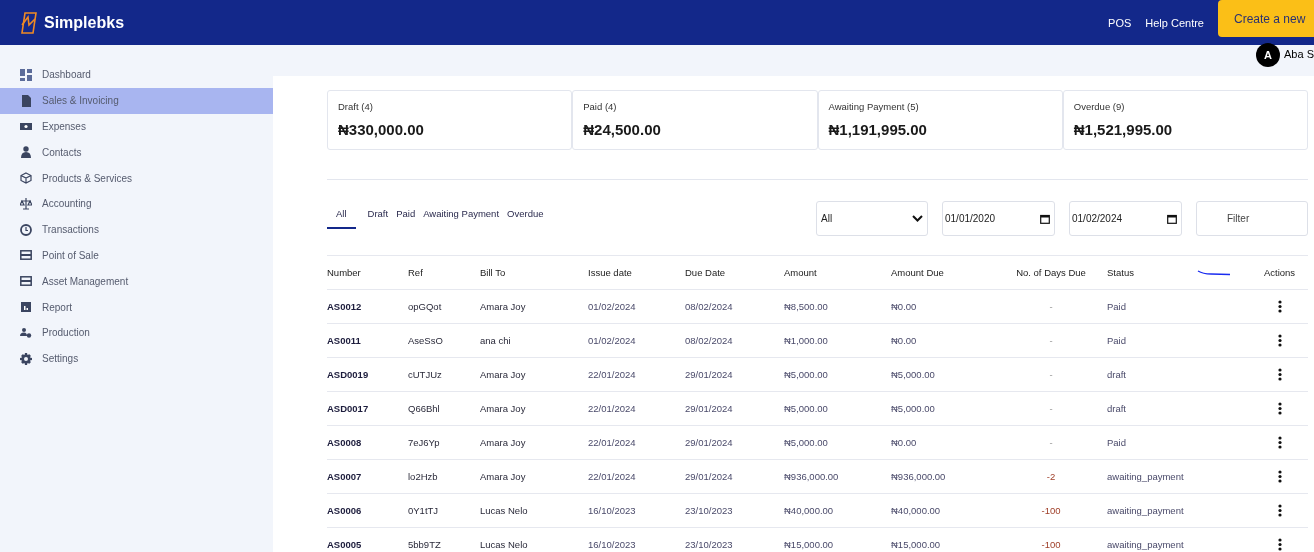 Image resolution: width=1314 pixels, height=552 pixels. Describe the element at coordinates (525, 218) in the screenshot. I see `status-tab: Overdue` at that location.